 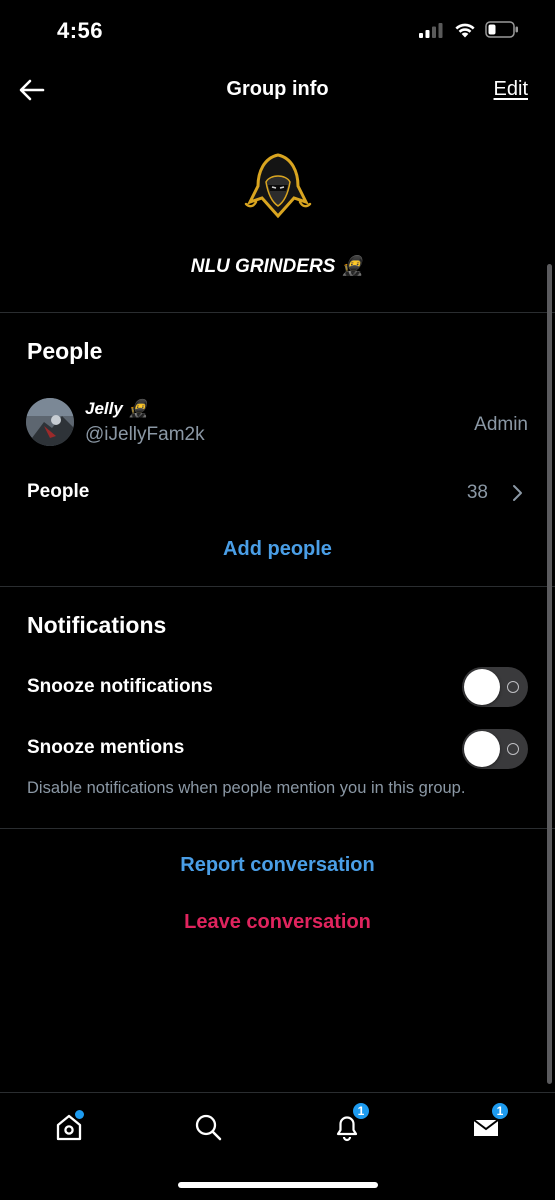 I want to click on member-row-admin: Jelly 🥷 @iJellyFam2k Admin, so click(x=277, y=424).